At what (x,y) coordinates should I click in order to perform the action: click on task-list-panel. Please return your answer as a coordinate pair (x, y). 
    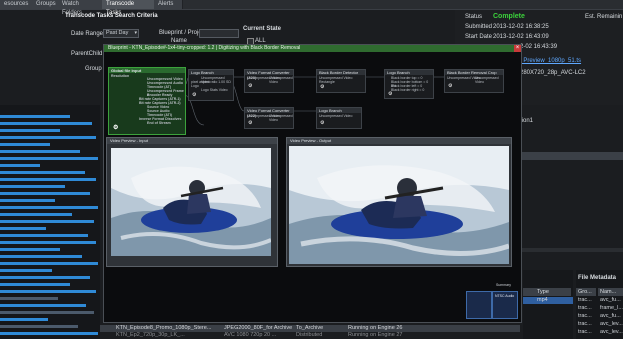
    Looking at the image, I should click on (50, 222).